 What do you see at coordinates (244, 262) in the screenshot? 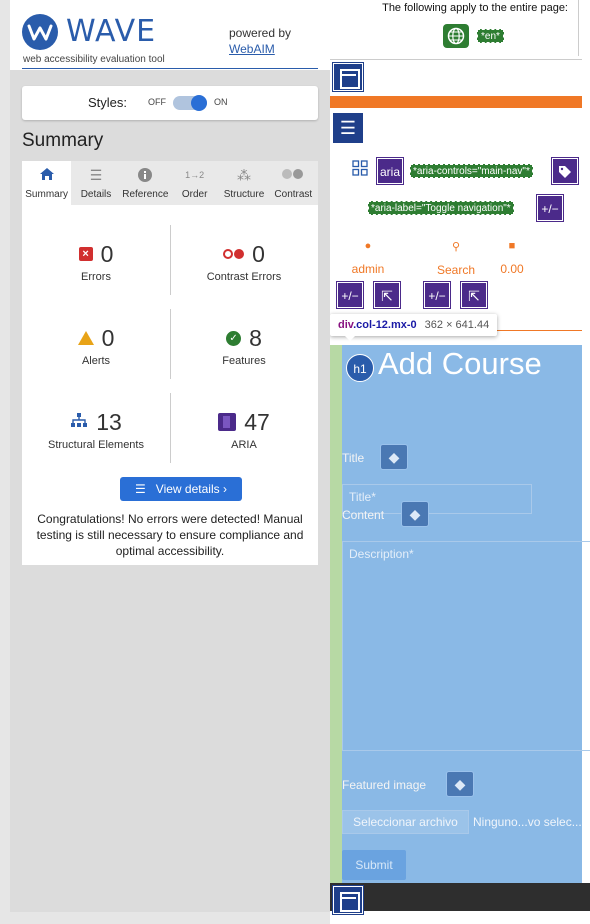
I see `contrast-errors-stat: 0 Contrast Errors` at bounding box center [244, 262].